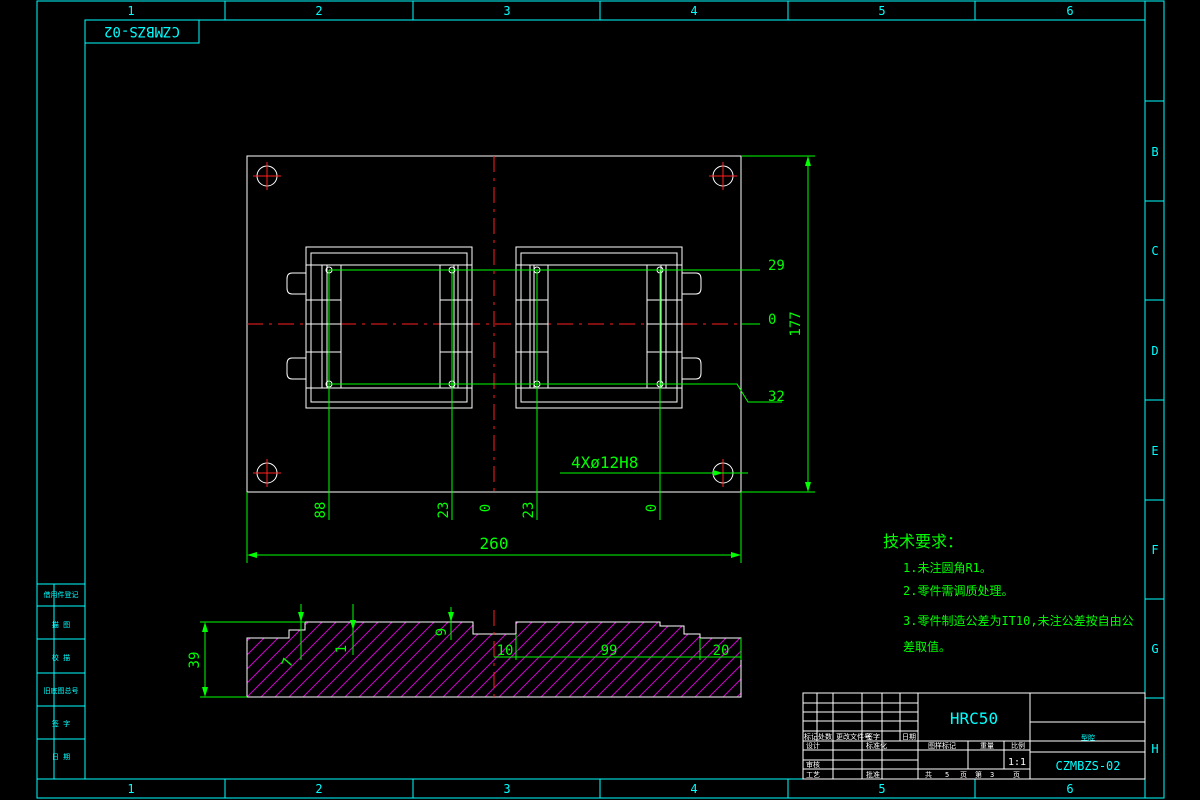  What do you see at coordinates (876, 745) in the screenshot?
I see `tb-label: 标准化` at bounding box center [876, 745].